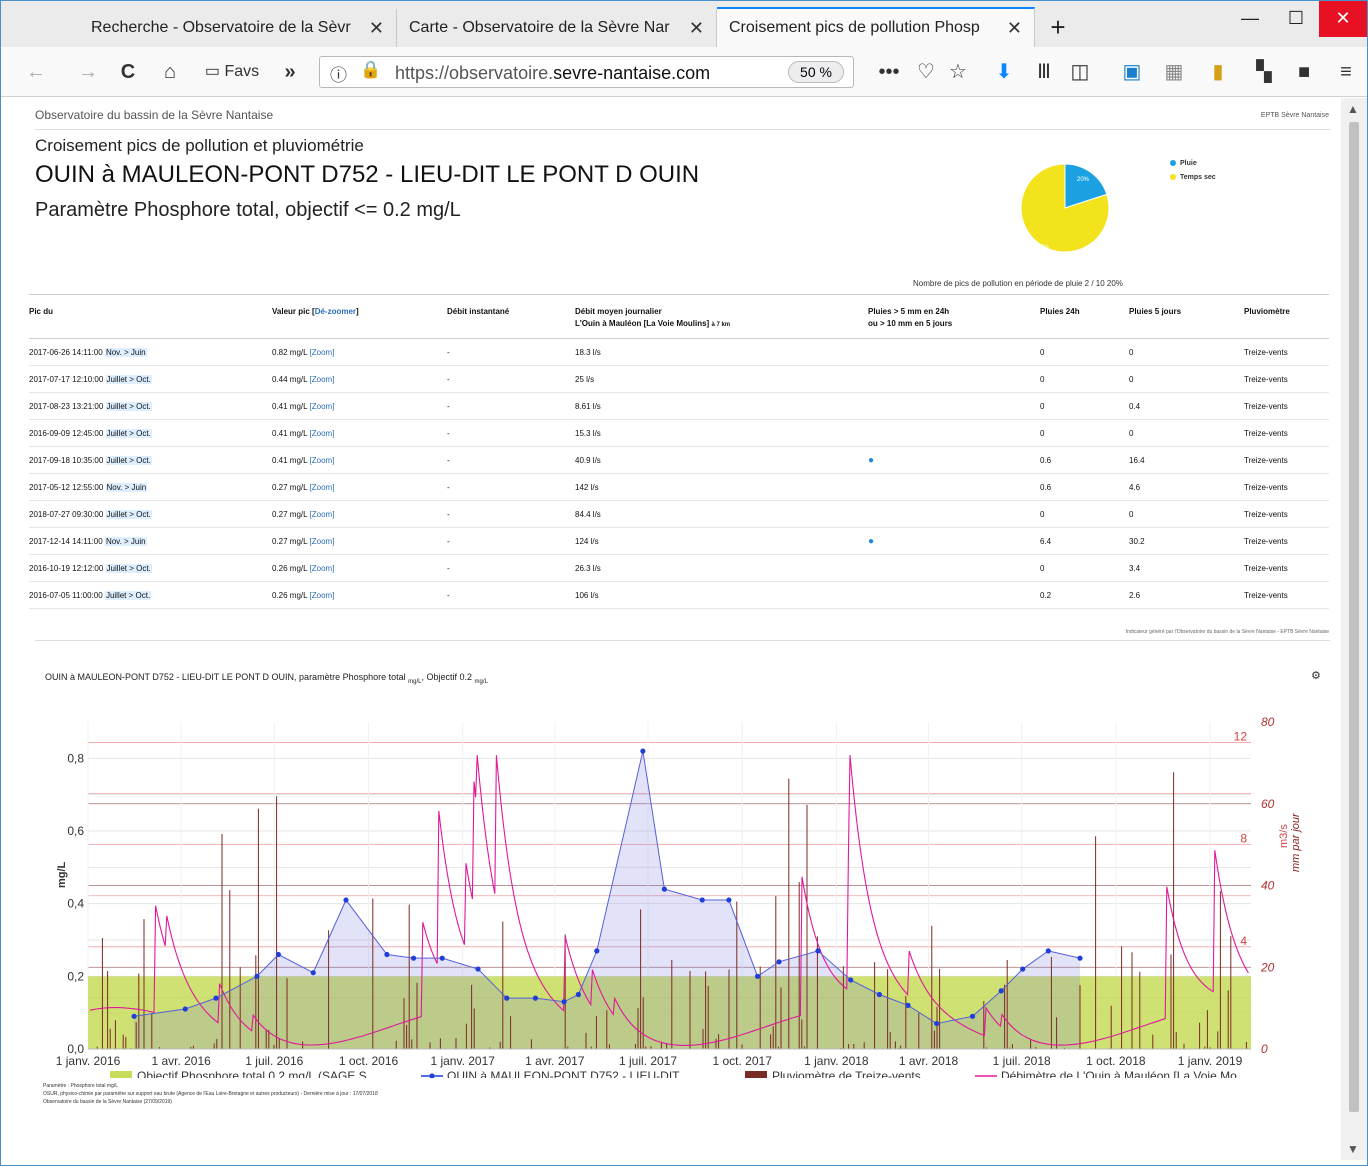 Image resolution: width=1368 pixels, height=1166 pixels. What do you see at coordinates (1193, 177) in the screenshot?
I see `pie-legend-temps-sec: Temps sec` at bounding box center [1193, 177].